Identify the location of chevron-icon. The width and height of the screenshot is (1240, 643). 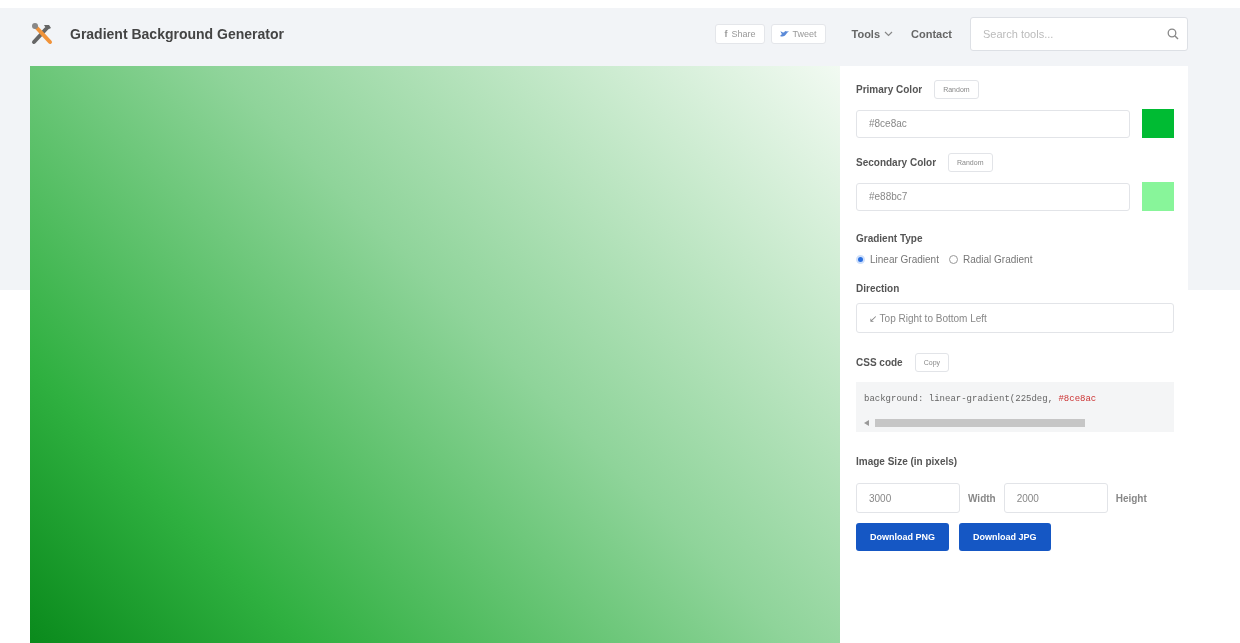
(889, 34).